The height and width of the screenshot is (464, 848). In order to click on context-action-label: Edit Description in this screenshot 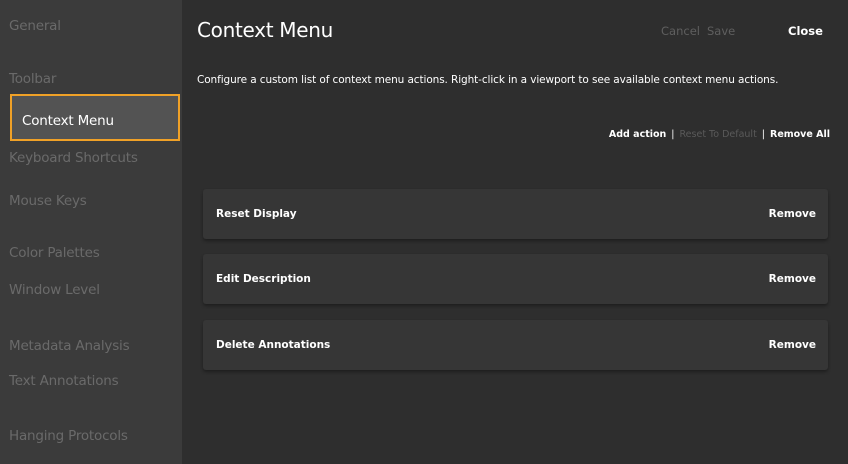, I will do `click(263, 279)`.